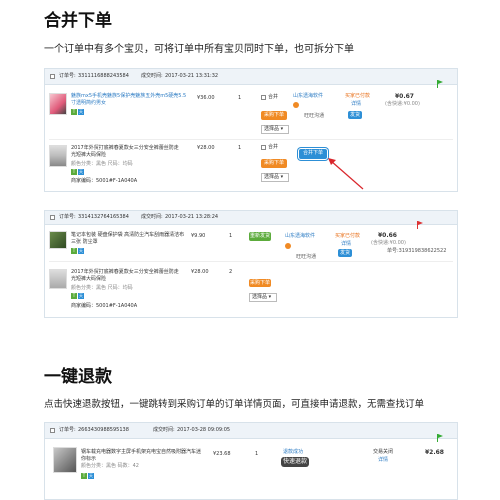  Describe the element at coordinates (198, 236) in the screenshot. I see `item-price: ¥9.90` at that location.